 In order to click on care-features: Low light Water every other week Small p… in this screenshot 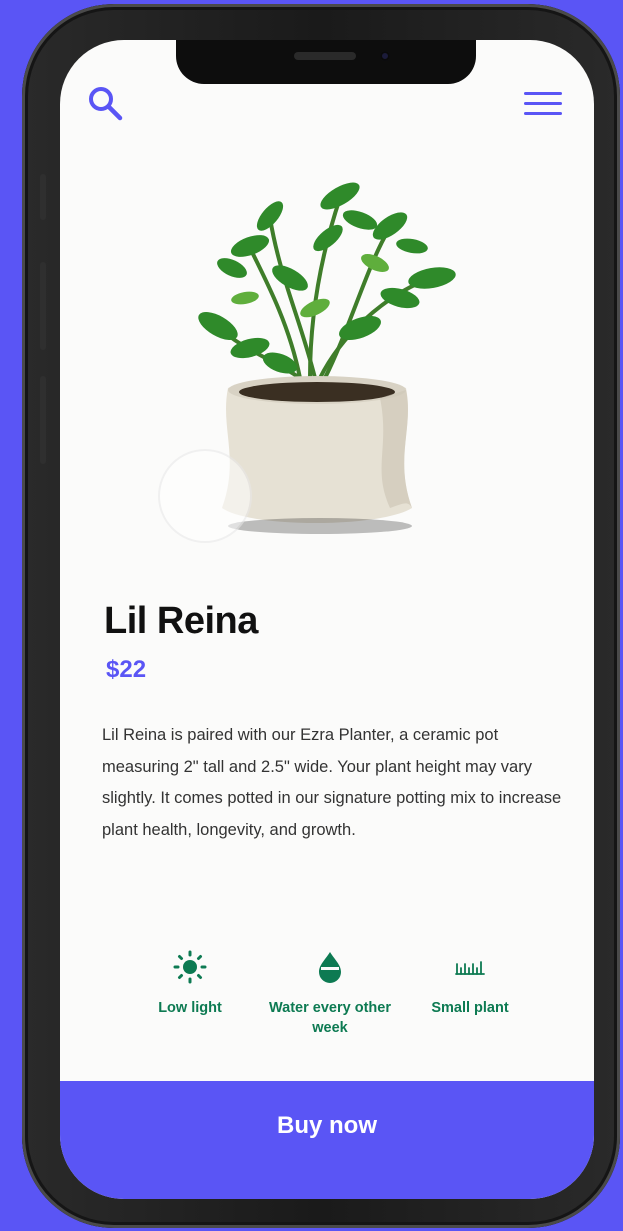, I will do `click(330, 994)`.